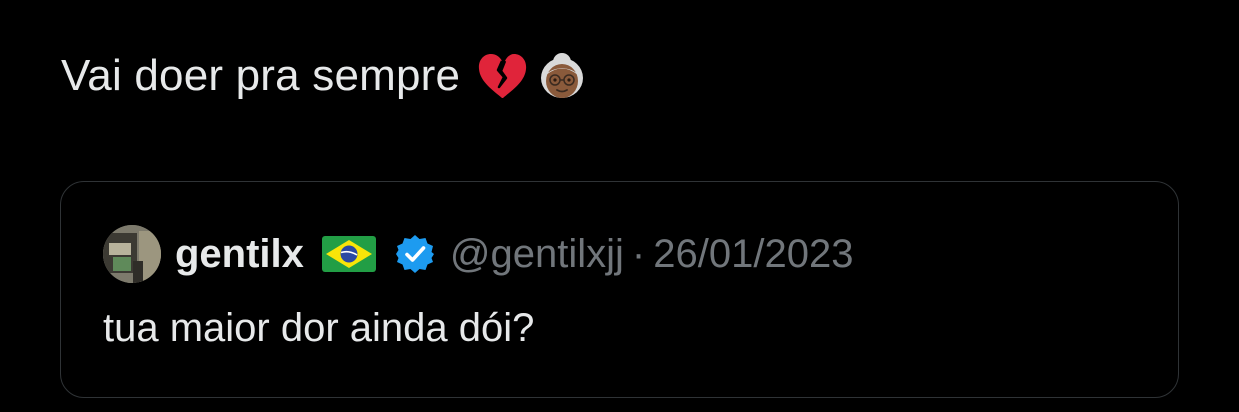 The height and width of the screenshot is (412, 1239). Describe the element at coordinates (753, 254) in the screenshot. I see `tweet-date: 26/01/2023` at that location.